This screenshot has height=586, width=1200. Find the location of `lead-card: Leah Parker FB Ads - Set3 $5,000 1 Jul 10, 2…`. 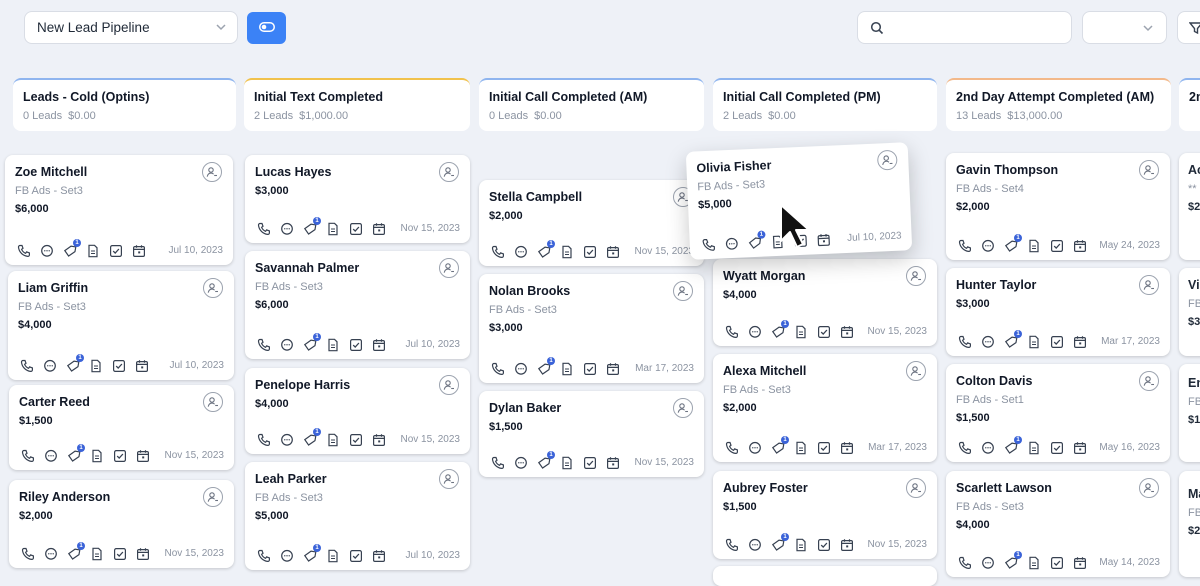

lead-card: Leah Parker FB Ads - Set3 $5,000 1 Jul 10, 2… is located at coordinates (357, 516).